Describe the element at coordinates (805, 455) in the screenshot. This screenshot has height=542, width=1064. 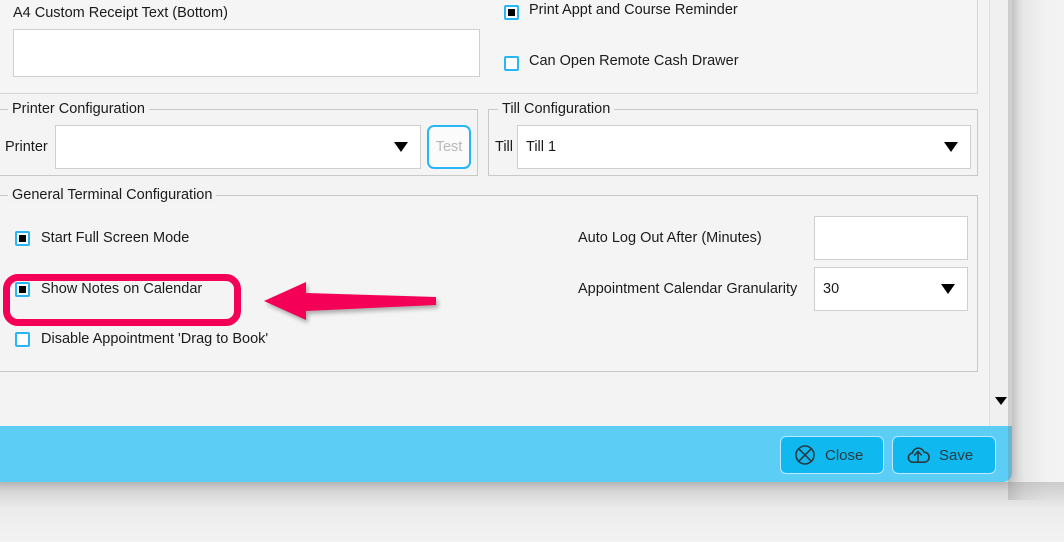
I see `close-circle-icon` at that location.